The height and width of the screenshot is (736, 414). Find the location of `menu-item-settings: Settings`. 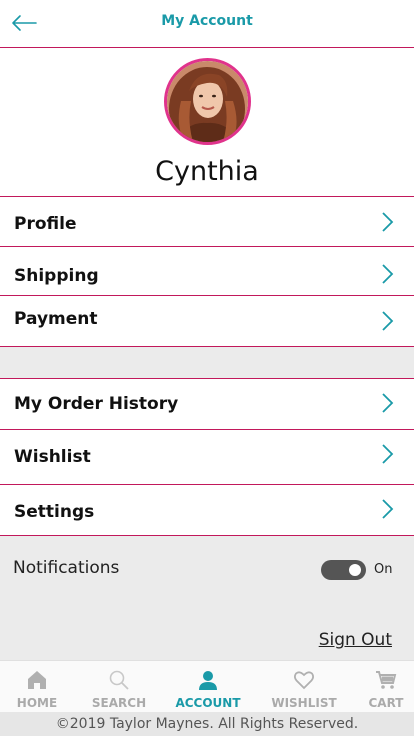

menu-item-settings: Settings is located at coordinates (207, 511).